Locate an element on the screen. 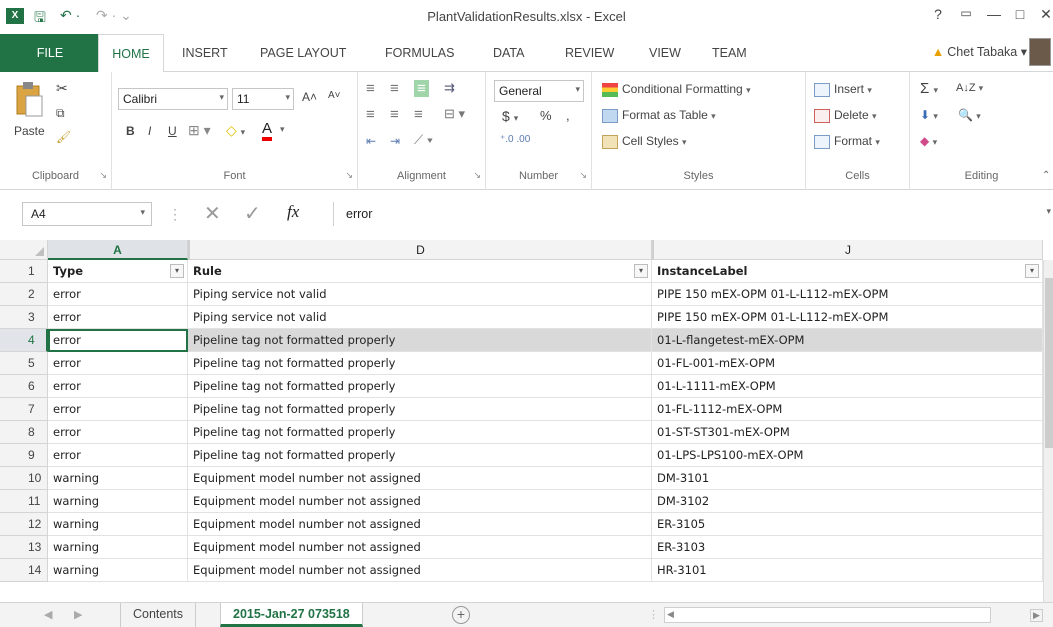 The image size is (1053, 627). tab-formulas: FORMULAS is located at coordinates (419, 53).